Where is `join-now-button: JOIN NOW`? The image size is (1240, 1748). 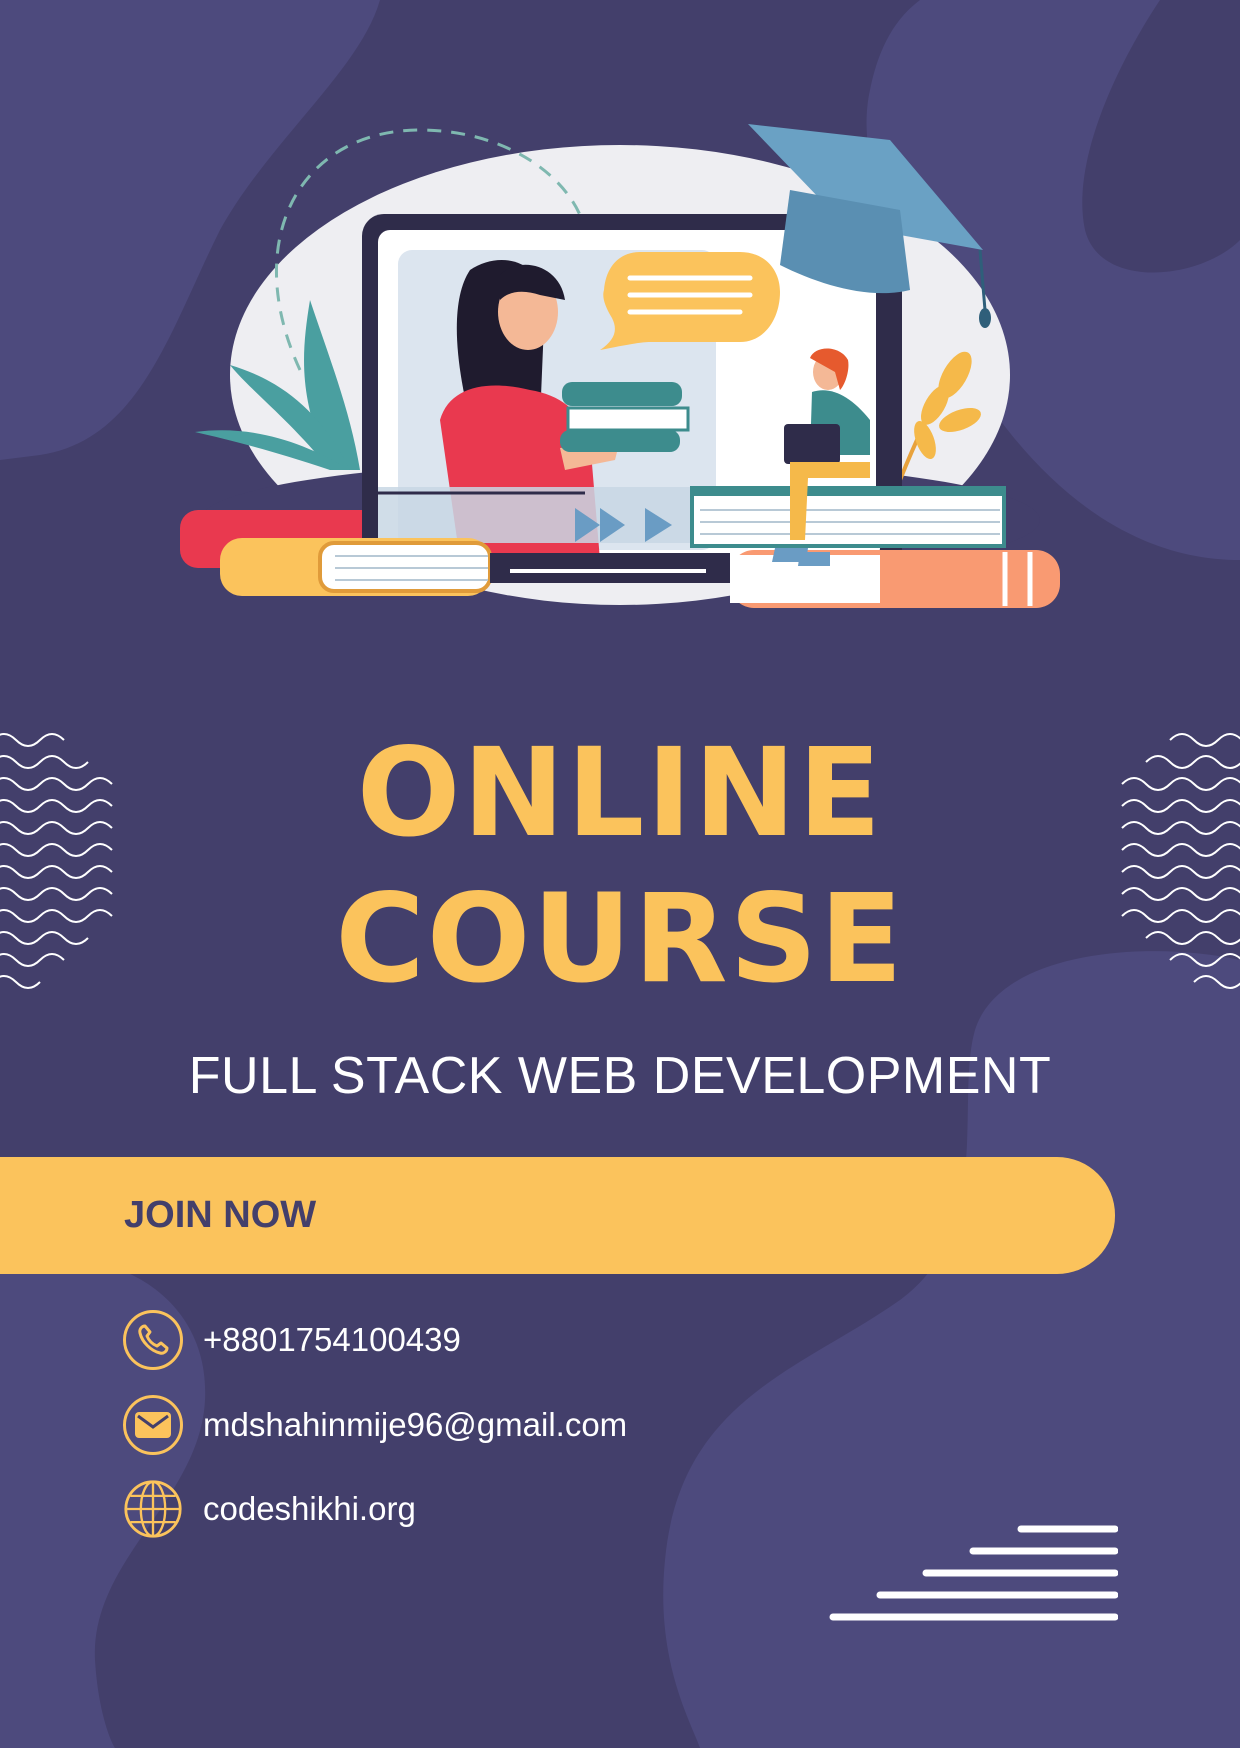
join-now-button: JOIN NOW is located at coordinates (557, 1215).